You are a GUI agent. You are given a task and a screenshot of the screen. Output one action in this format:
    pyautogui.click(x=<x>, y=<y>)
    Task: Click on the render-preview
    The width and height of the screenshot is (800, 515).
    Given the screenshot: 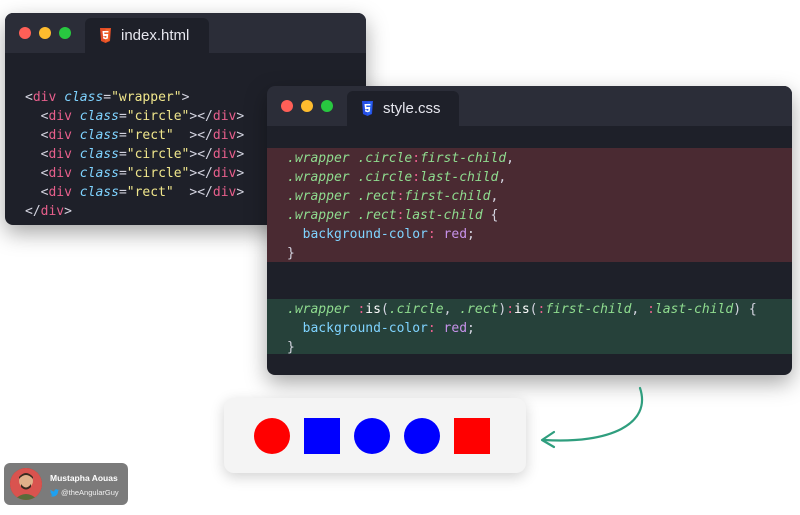 What is the action you would take?
    pyautogui.click(x=375, y=435)
    